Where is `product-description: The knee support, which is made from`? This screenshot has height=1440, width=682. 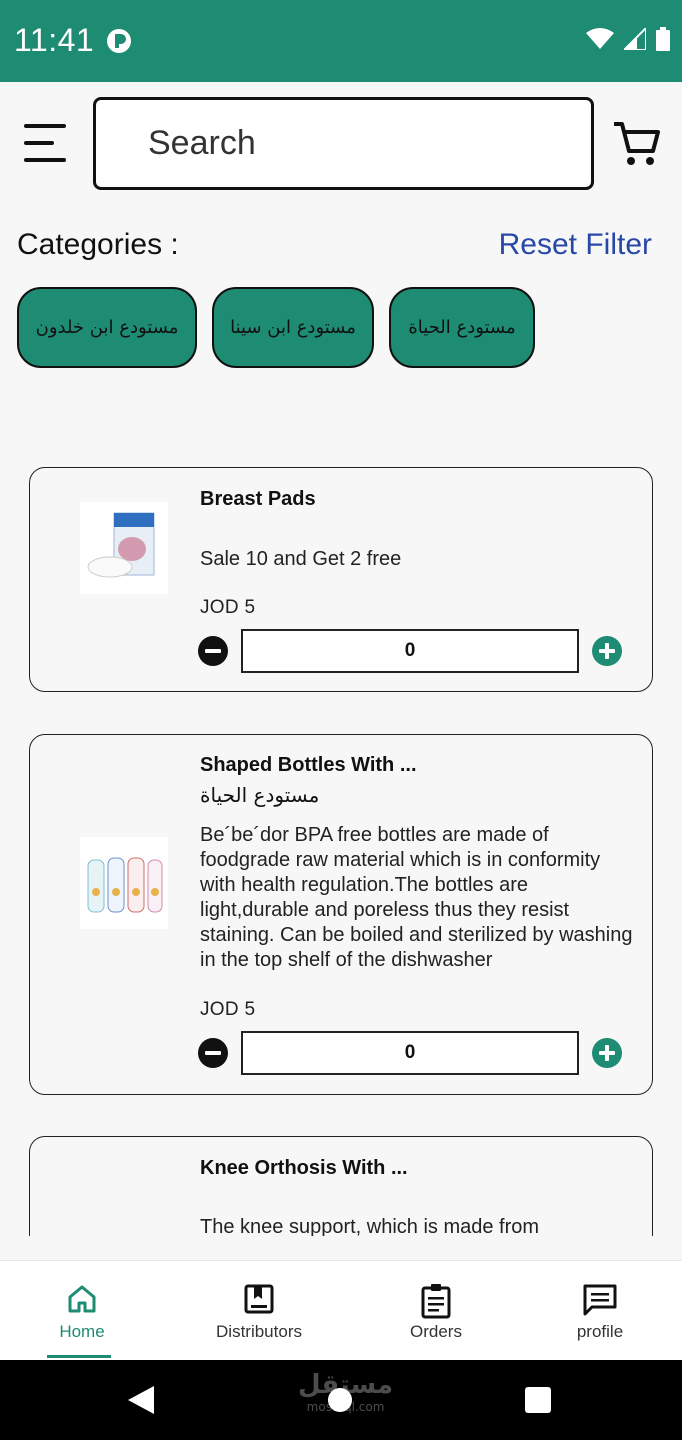
product-description: The knee support, which is made from is located at coordinates (370, 1226).